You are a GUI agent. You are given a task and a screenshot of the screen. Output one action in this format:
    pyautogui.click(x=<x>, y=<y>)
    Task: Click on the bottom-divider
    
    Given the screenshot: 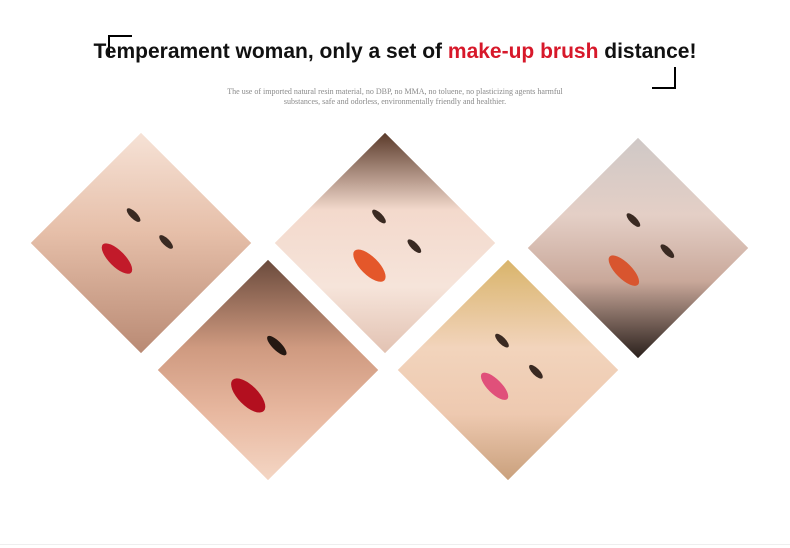 What is the action you would take?
    pyautogui.click(x=395, y=544)
    